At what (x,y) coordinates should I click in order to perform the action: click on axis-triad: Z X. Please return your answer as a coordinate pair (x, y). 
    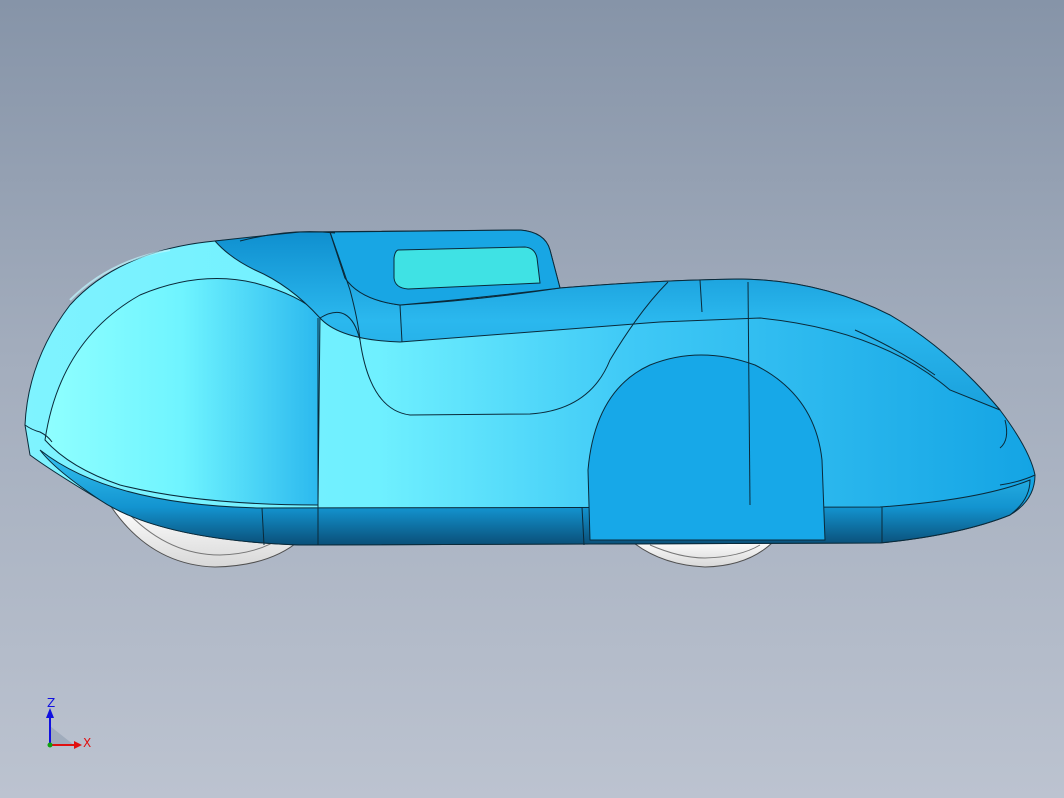
    Looking at the image, I should click on (68, 728).